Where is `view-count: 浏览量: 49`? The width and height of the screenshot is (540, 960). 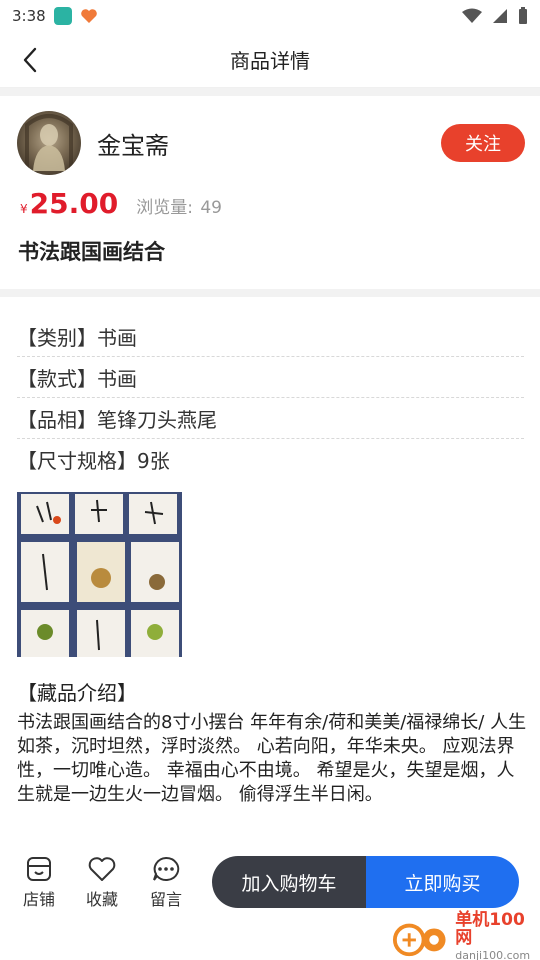
view-count: 浏览量: 49 is located at coordinates (179, 205).